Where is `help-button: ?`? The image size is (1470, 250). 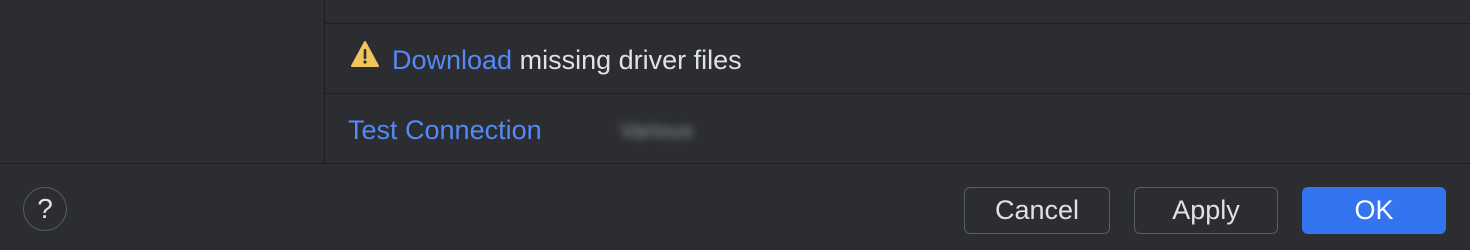 help-button: ? is located at coordinates (45, 209).